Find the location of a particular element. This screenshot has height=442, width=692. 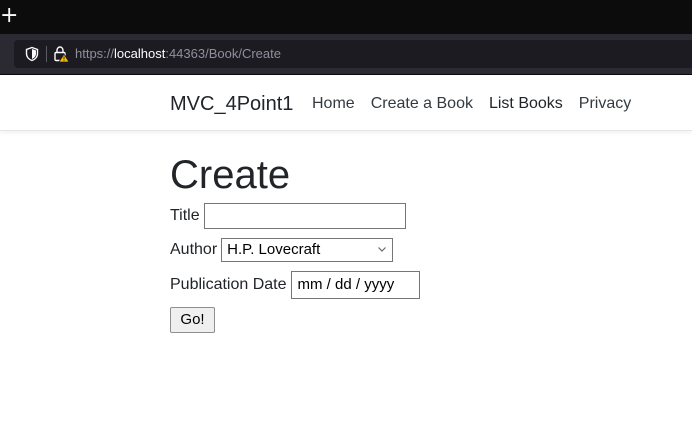

publication-date-row: Publication Date mm / dd / yyyy is located at coordinates (295, 285).